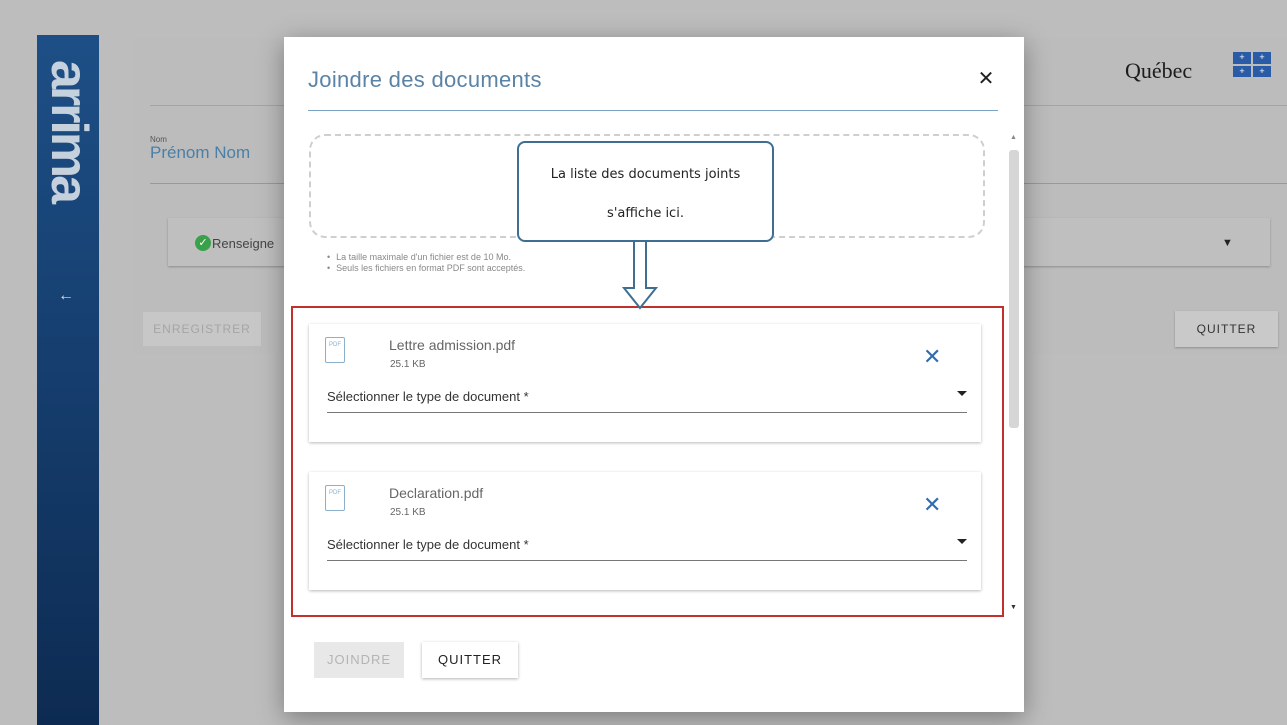 The width and height of the screenshot is (1287, 725). I want to click on chevron-down-icon: ▼, so click(1227, 243).